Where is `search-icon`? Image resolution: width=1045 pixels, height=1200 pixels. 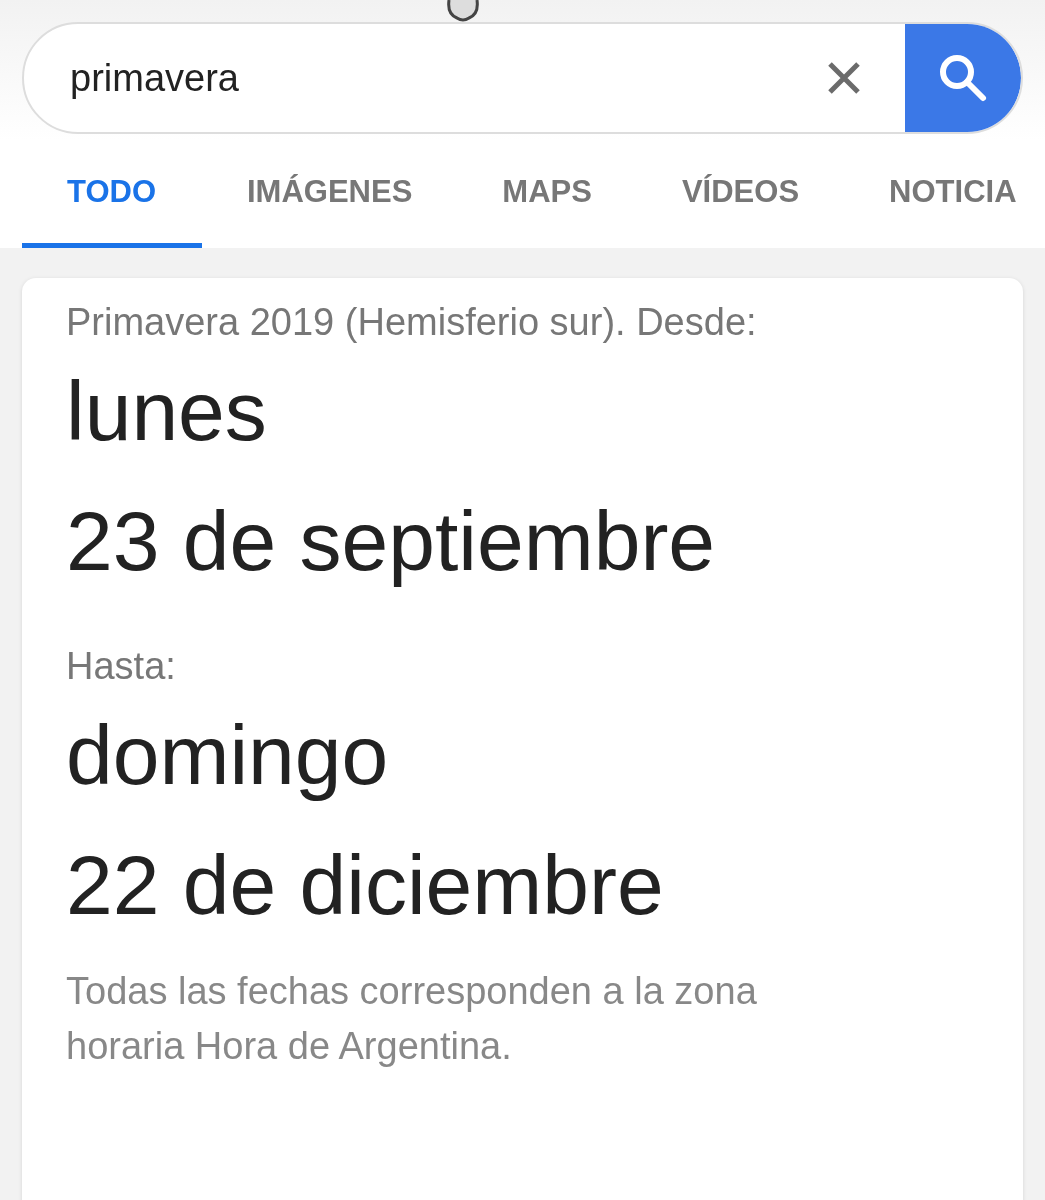
search-icon is located at coordinates (963, 78).